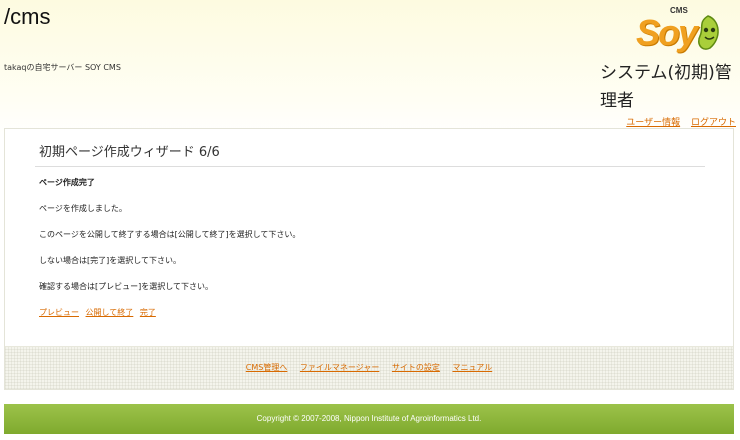 Image resolution: width=740 pixels, height=440 pixels. Describe the element at coordinates (67, 182) in the screenshot. I see `section-title: ページ作成完了` at that location.